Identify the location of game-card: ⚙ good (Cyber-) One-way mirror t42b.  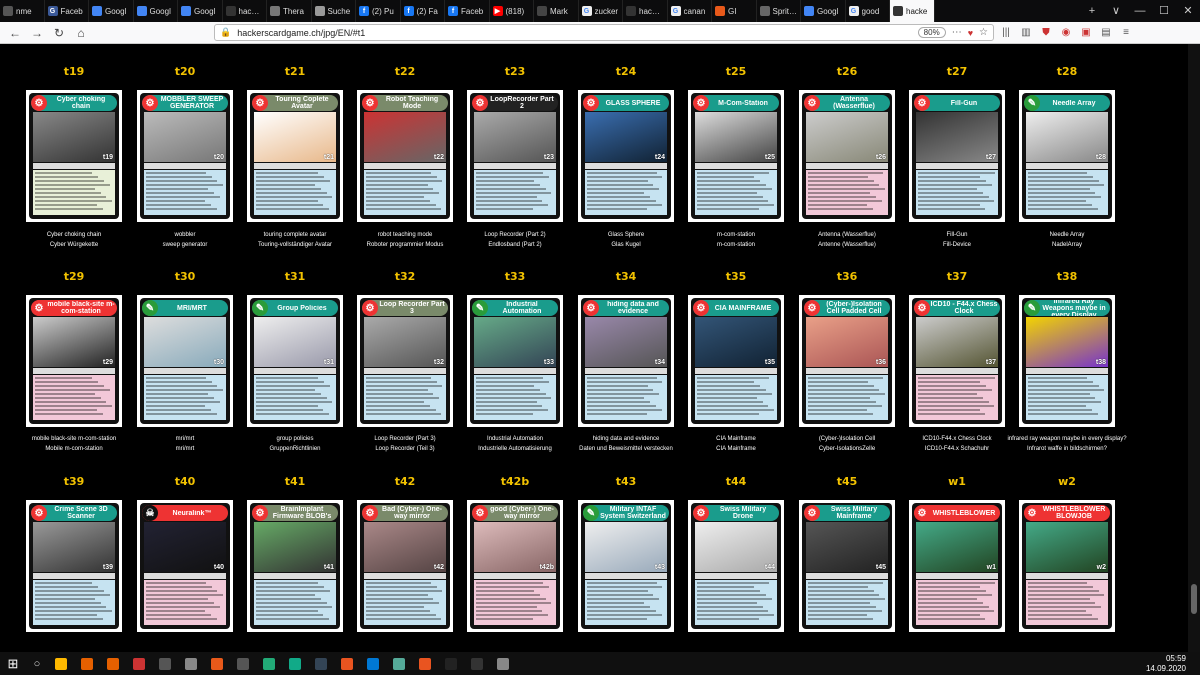
(515, 566).